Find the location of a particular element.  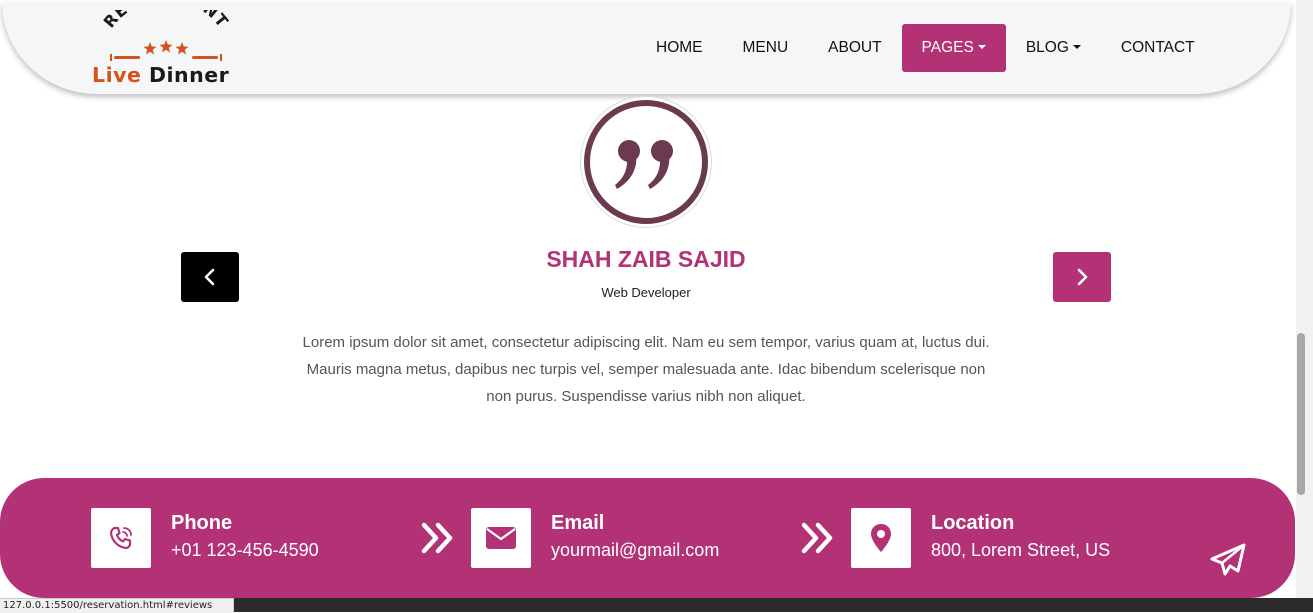

chevron-right-icon is located at coordinates (1082, 277).